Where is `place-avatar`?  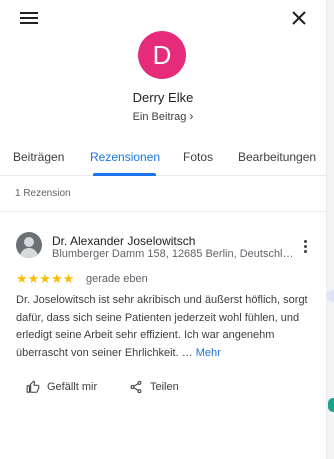
place-avatar is located at coordinates (29, 245).